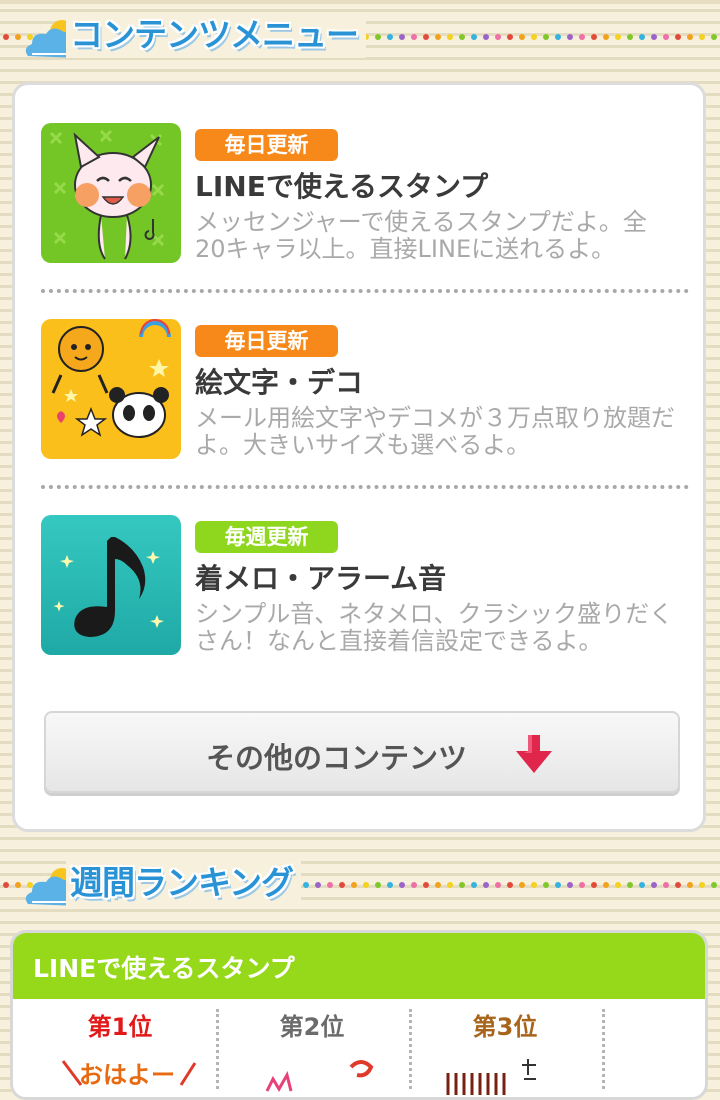 The height and width of the screenshot is (1100, 720). I want to click on rank3-sticker-image, so click(491, 1077).